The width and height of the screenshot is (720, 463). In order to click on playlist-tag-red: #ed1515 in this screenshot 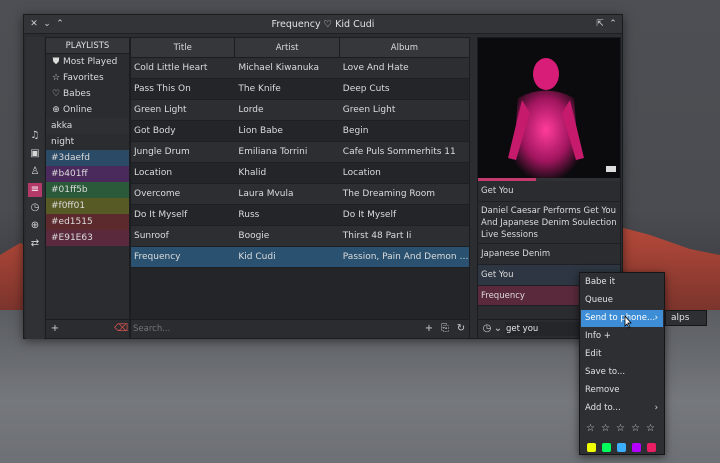, I will do `click(87, 222)`.